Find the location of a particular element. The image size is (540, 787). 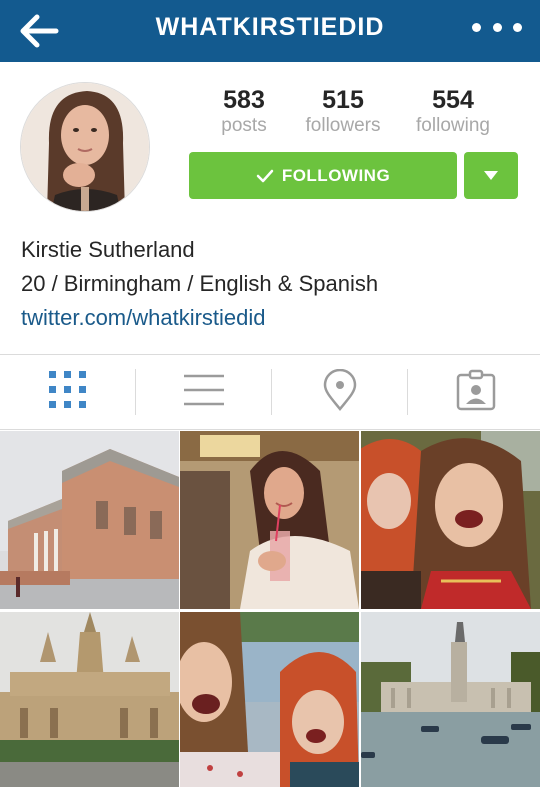

profile-stats: 583 posts 515 followers 554 following is located at coordinates (355, 112).